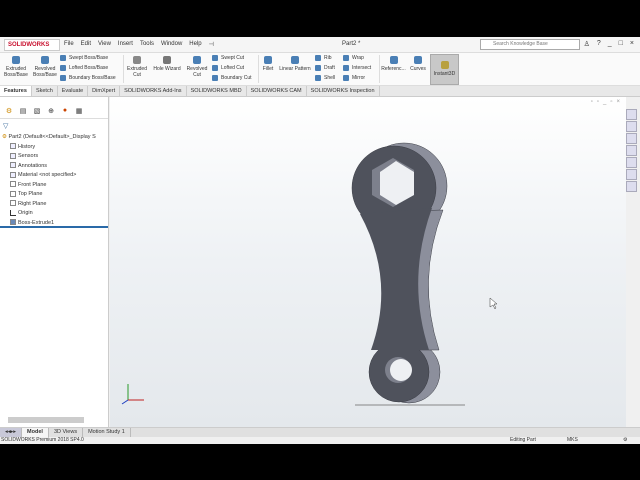 This screenshot has height=480, width=640. I want to click on viewport-window-controls: ▫▫_▫×, so click(607, 102).